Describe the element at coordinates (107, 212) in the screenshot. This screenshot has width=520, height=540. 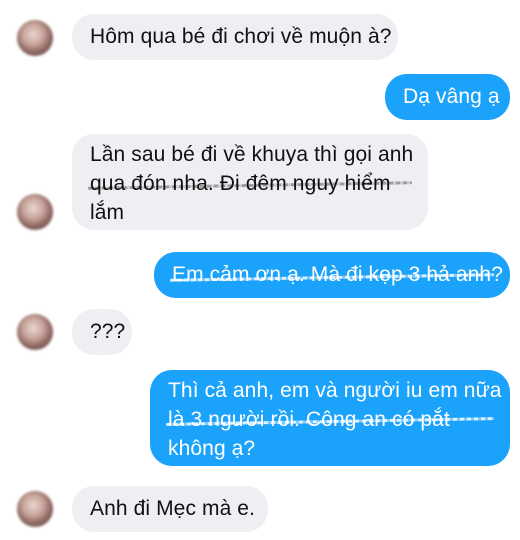
I see `message-text-line: lắm` at that location.